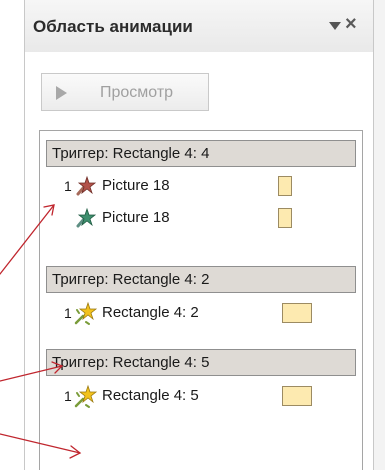  Describe the element at coordinates (131, 153) in the screenshot. I see `trigger-label: Триггер: Rectangle 4: 4` at that location.